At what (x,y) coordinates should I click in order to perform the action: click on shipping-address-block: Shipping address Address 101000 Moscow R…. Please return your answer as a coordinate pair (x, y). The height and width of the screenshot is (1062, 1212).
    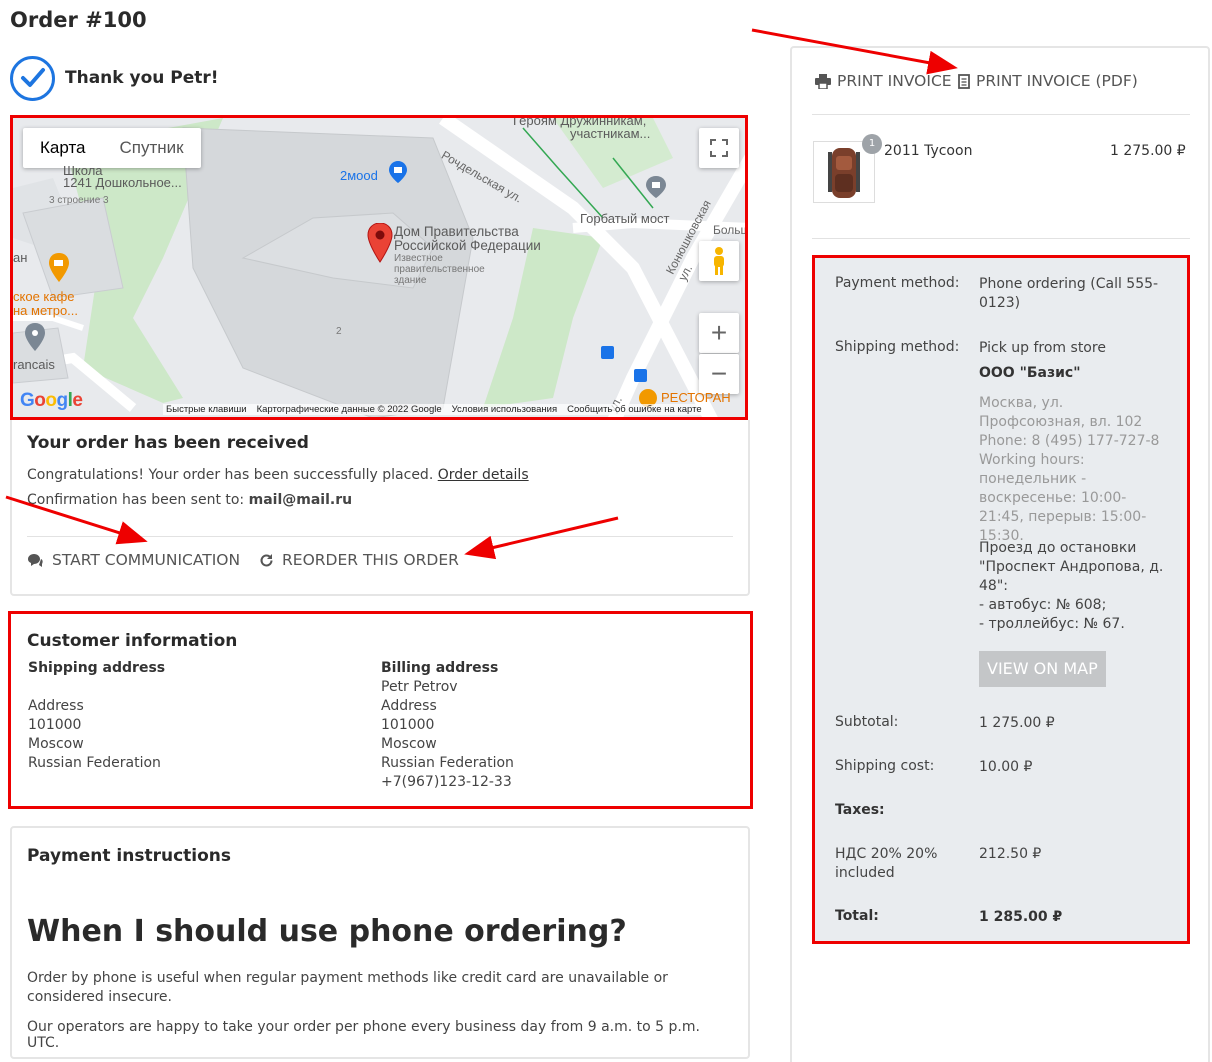
    Looking at the image, I should click on (96, 716).